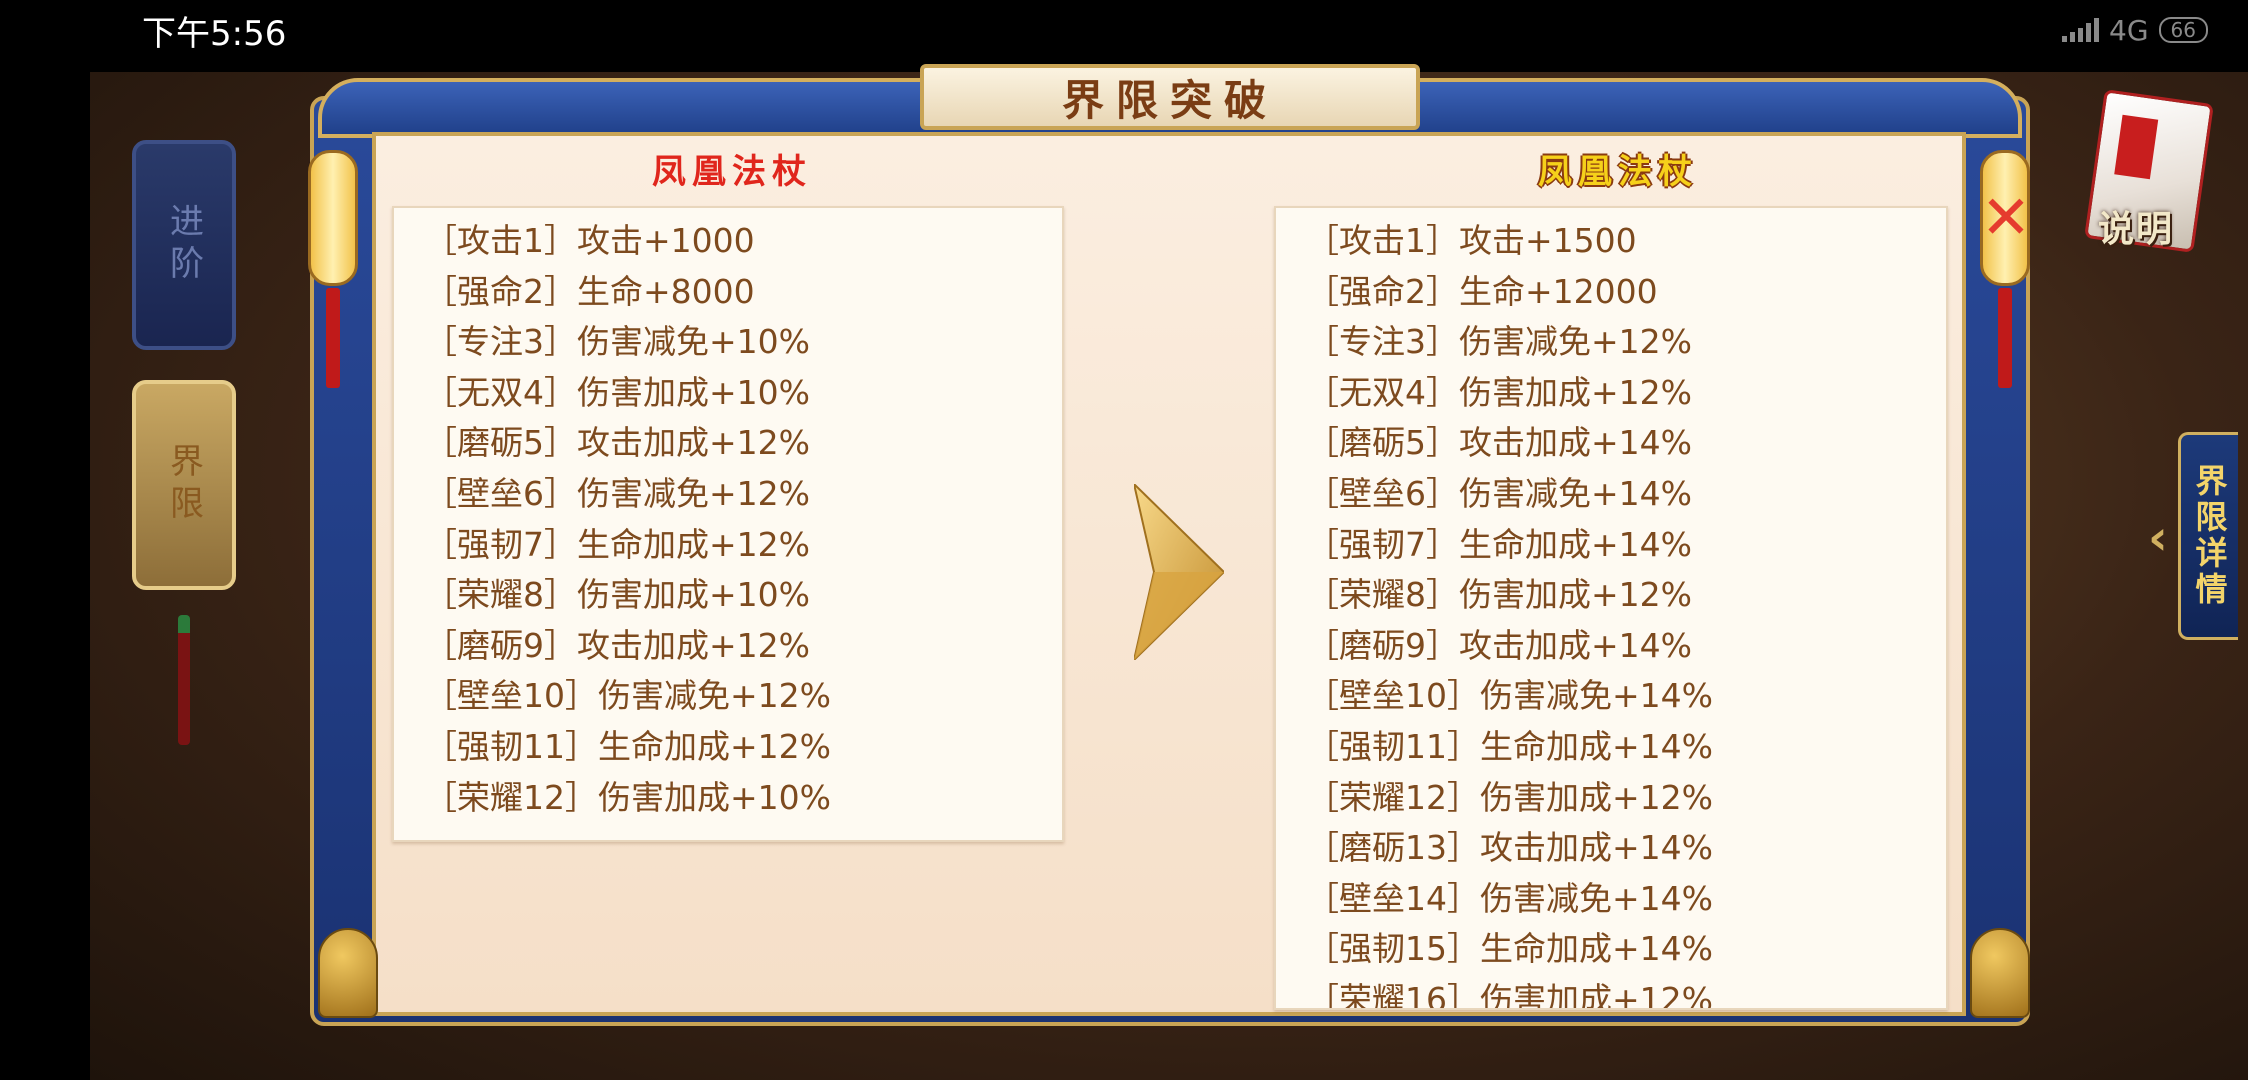  I want to click on stat-line: ［荣耀16］伤害加成+12%, so click(1509, 994).